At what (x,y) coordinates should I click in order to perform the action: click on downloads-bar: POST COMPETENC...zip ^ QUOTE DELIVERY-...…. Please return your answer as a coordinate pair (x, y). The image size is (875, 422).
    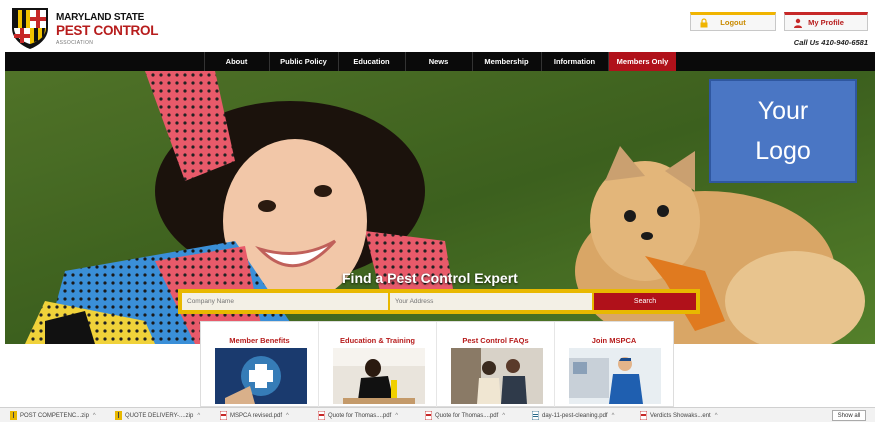
    Looking at the image, I should click on (437, 414).